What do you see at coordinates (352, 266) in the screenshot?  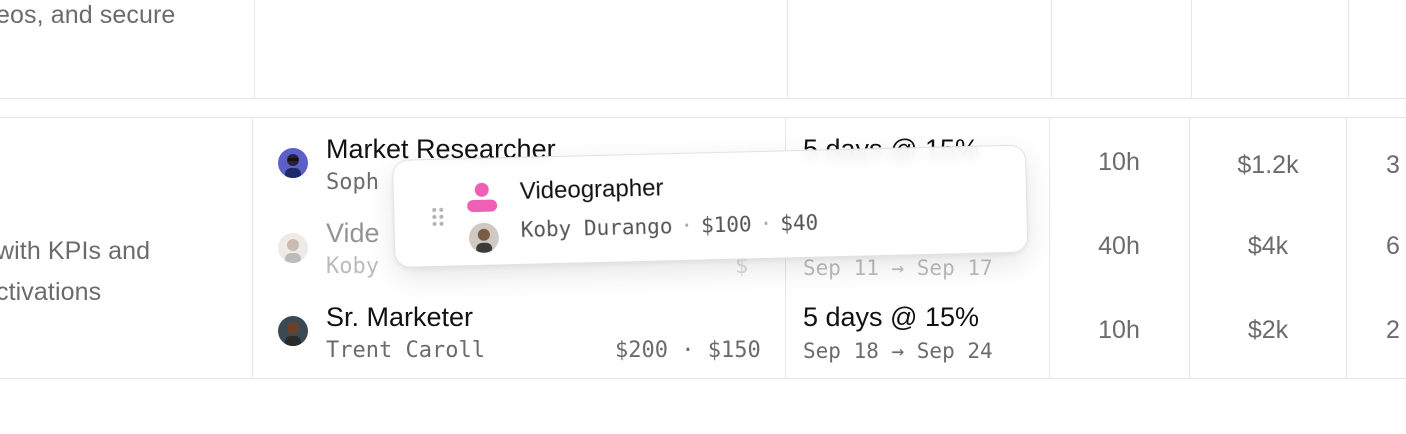 I see `person-name: Koby` at bounding box center [352, 266].